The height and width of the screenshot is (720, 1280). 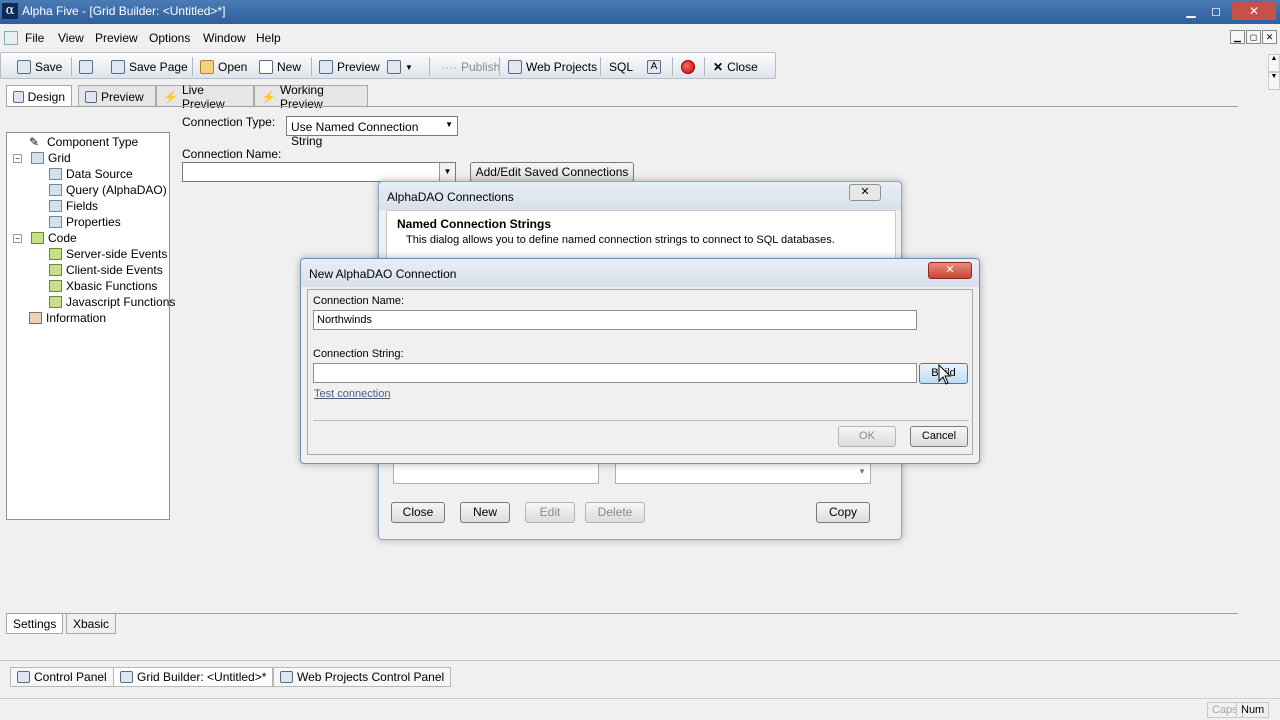 What do you see at coordinates (103, 286) in the screenshot?
I see `tree-item-xbasic-functions: Xbasic Functions` at bounding box center [103, 286].